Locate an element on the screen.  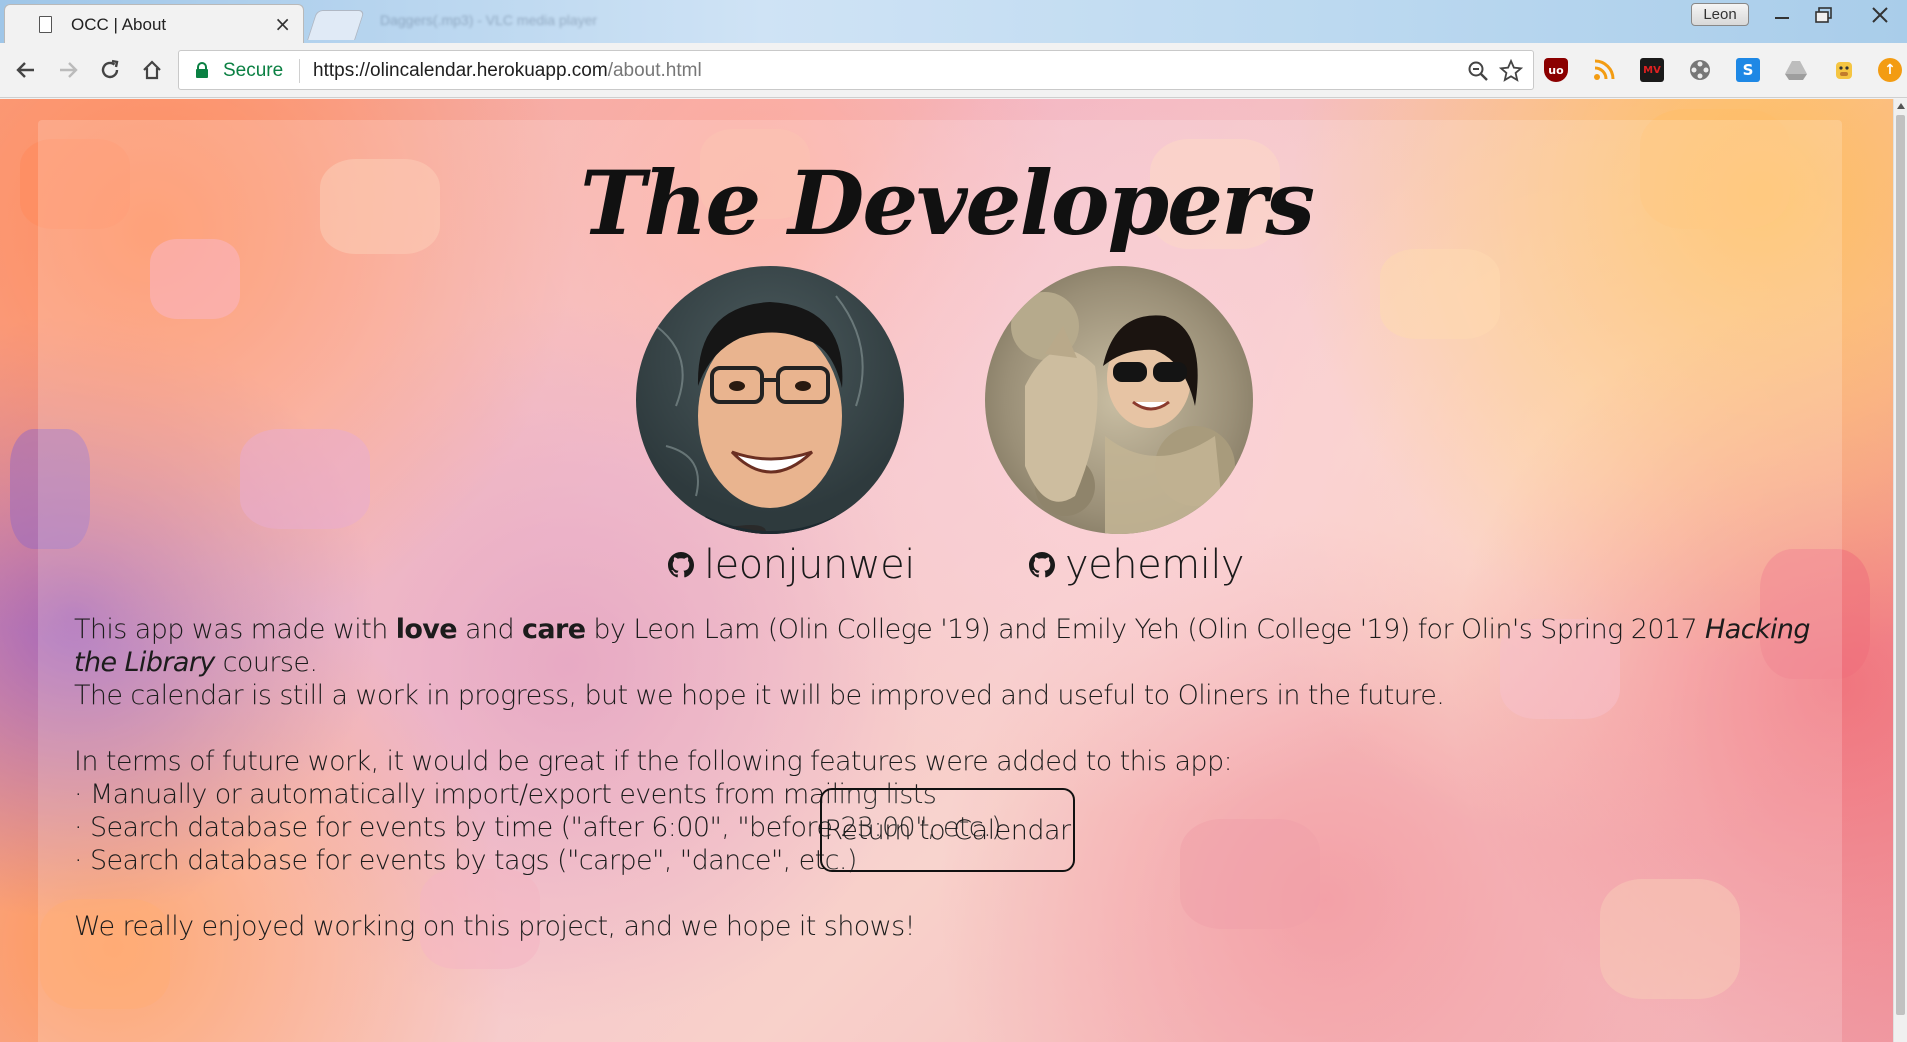
ublock-icon: uo is located at coordinates (1556, 70).